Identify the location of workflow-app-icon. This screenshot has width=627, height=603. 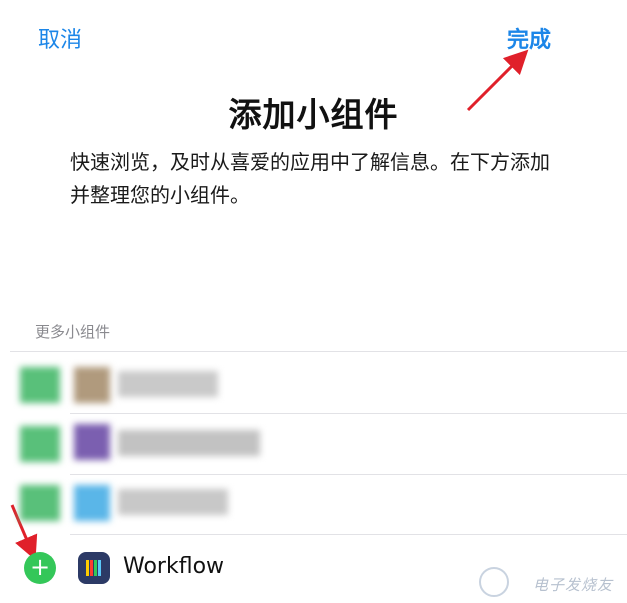
(94, 568).